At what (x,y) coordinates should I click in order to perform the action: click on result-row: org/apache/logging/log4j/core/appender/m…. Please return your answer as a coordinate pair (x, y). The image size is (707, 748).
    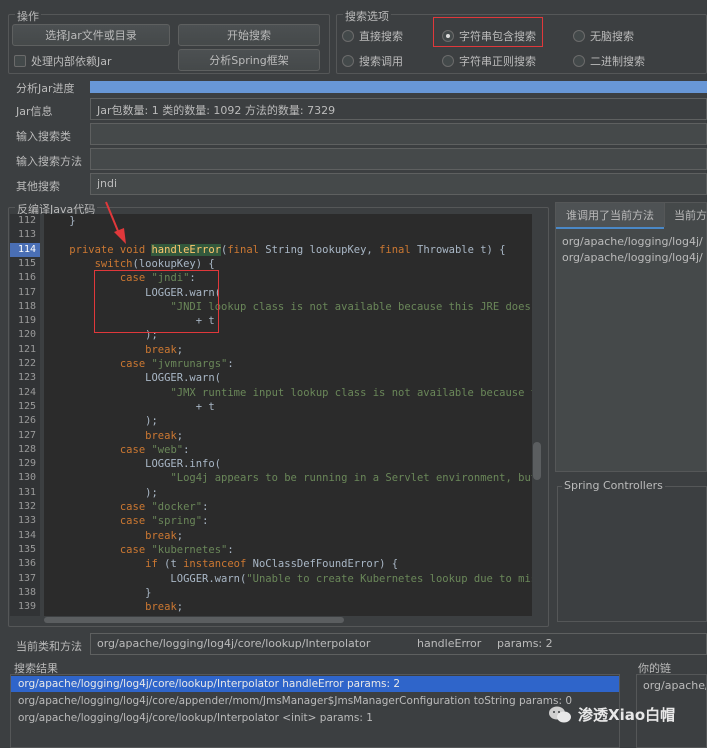
    Looking at the image, I should click on (291, 701).